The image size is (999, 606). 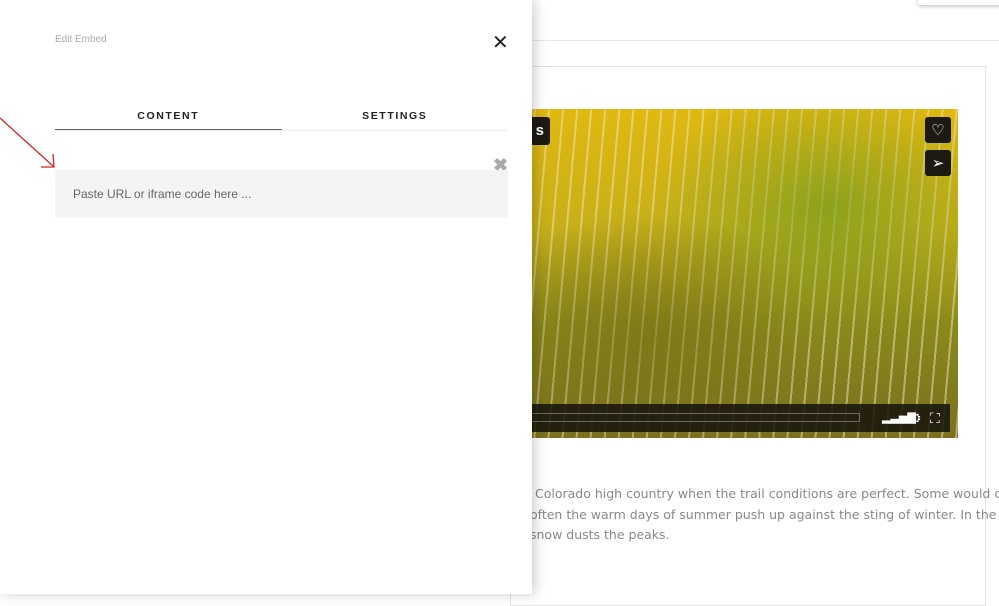 I want to click on panel-tabs: CONTENT SETTINGS, so click(x=281, y=120).